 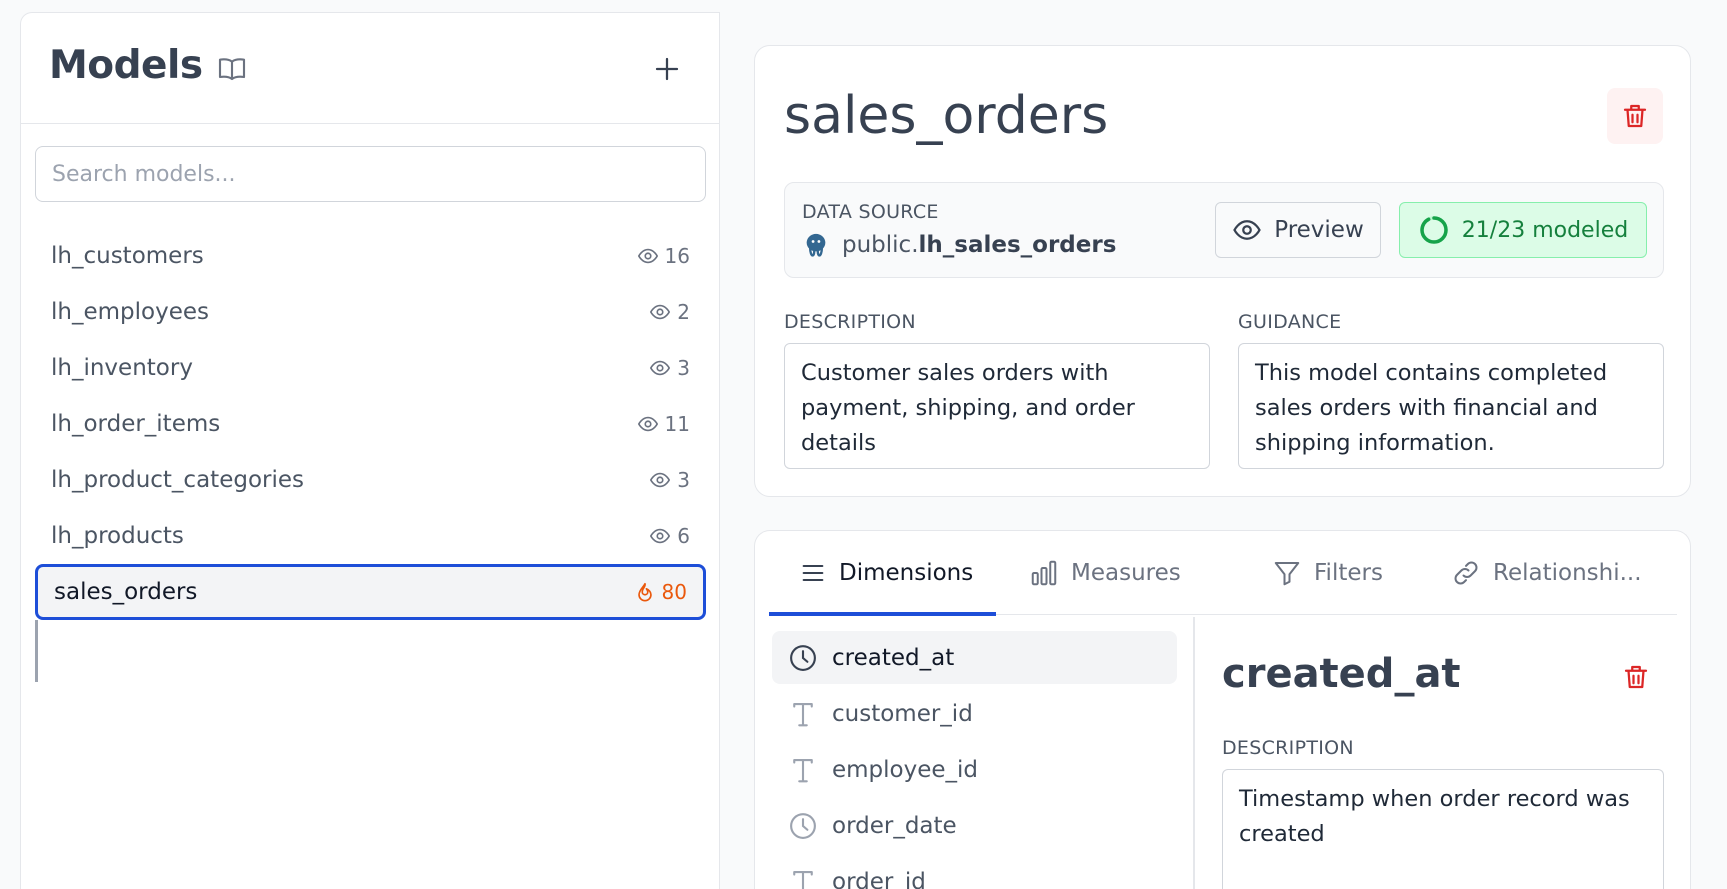 I want to click on add-model-button, so click(x=667, y=69).